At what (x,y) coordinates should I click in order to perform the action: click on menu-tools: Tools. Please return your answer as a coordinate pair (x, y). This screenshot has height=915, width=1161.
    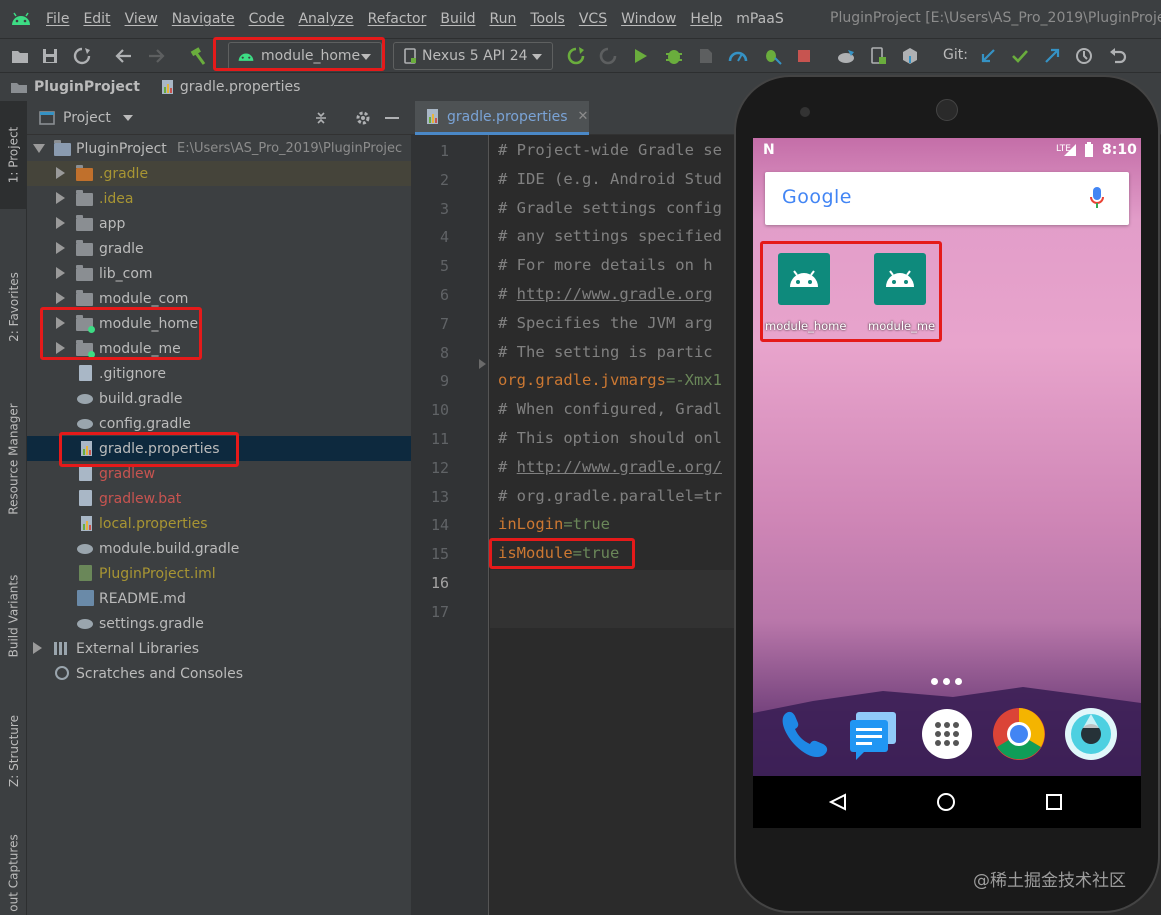
    Looking at the image, I should click on (547, 19).